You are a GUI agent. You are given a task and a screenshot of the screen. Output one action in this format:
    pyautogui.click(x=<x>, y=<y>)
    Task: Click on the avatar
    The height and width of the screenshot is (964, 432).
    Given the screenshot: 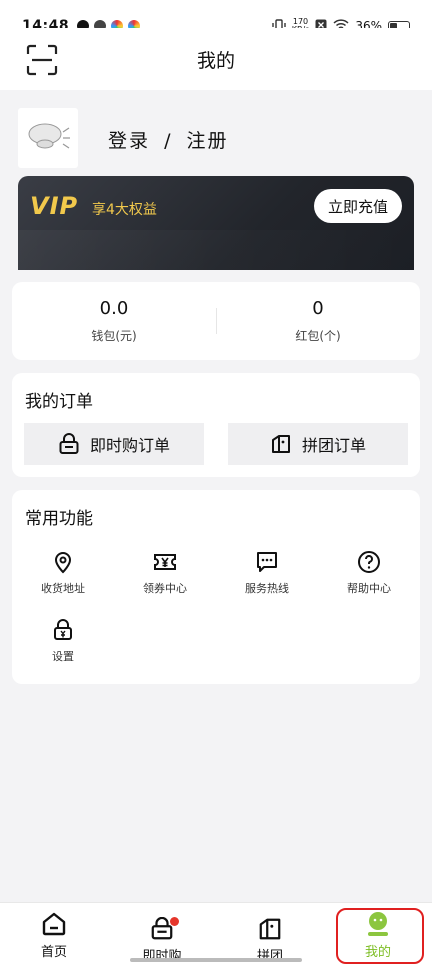 What is the action you would take?
    pyautogui.click(x=48, y=138)
    